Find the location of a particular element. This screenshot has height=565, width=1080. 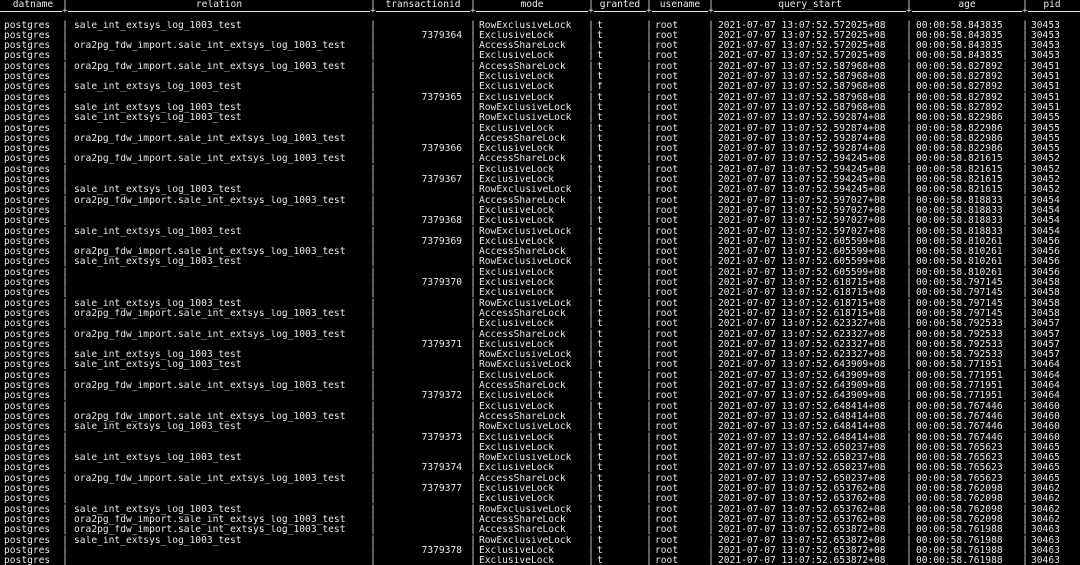

query-start-cell: 2021-07-07 13:07:52.572025+08 is located at coordinates (802, 25).